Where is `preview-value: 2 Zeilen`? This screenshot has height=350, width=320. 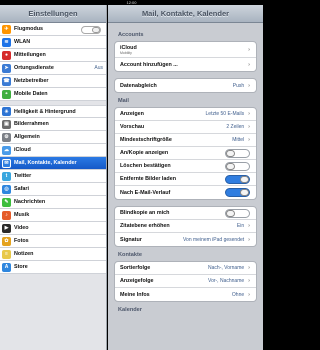 preview-value: 2 Zeilen is located at coordinates (235, 127).